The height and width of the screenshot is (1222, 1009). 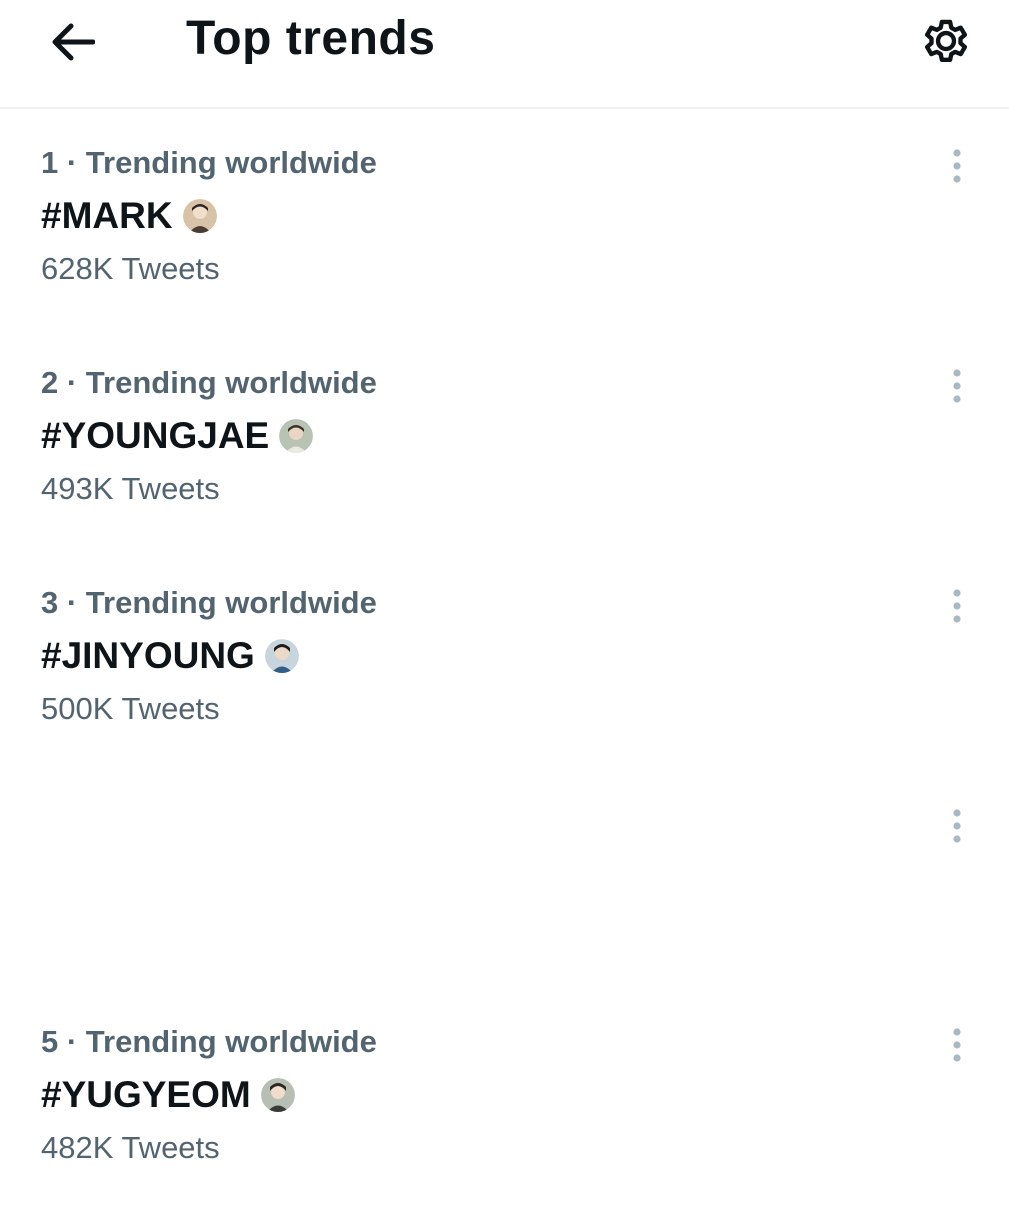 I want to click on trend-meta: 5 · Trending worldwide, so click(x=209, y=1041).